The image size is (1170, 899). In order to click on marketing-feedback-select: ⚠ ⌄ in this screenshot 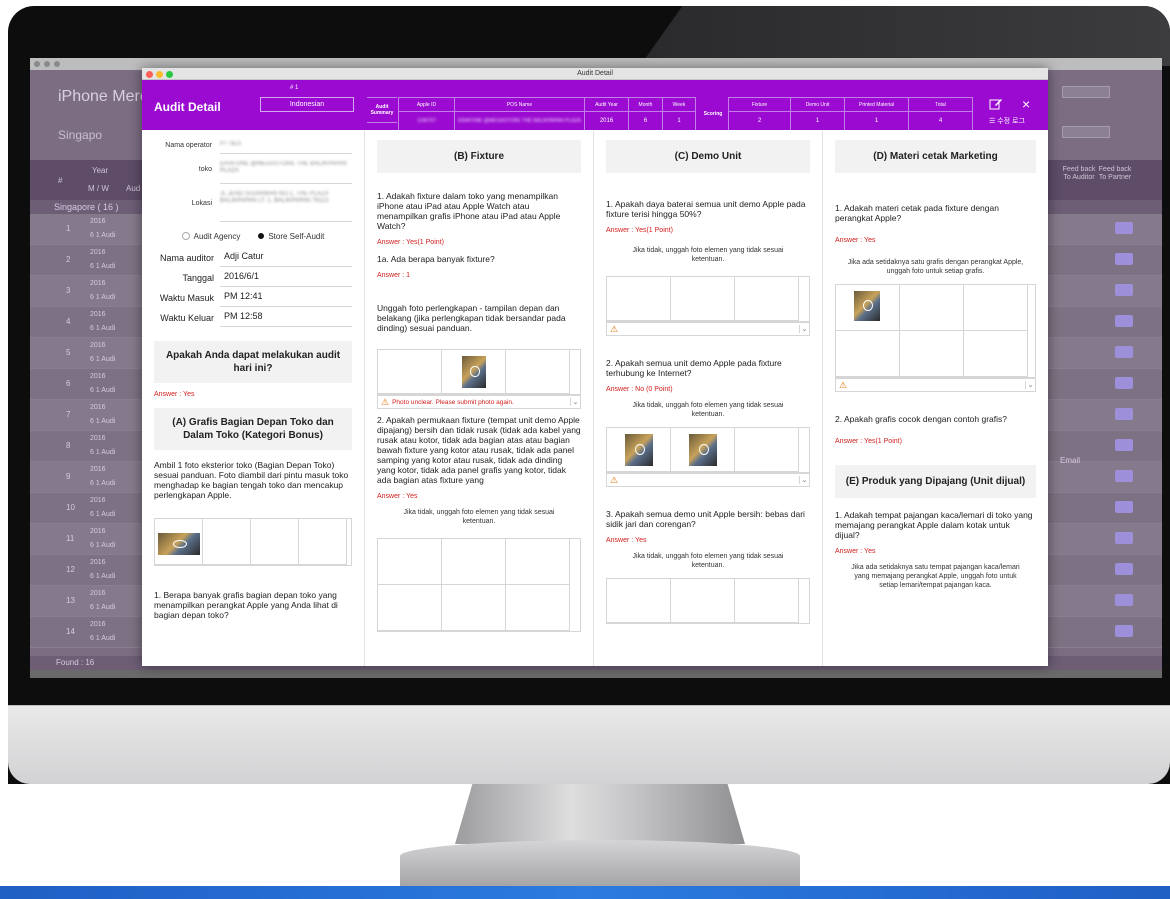, I will do `click(935, 385)`.